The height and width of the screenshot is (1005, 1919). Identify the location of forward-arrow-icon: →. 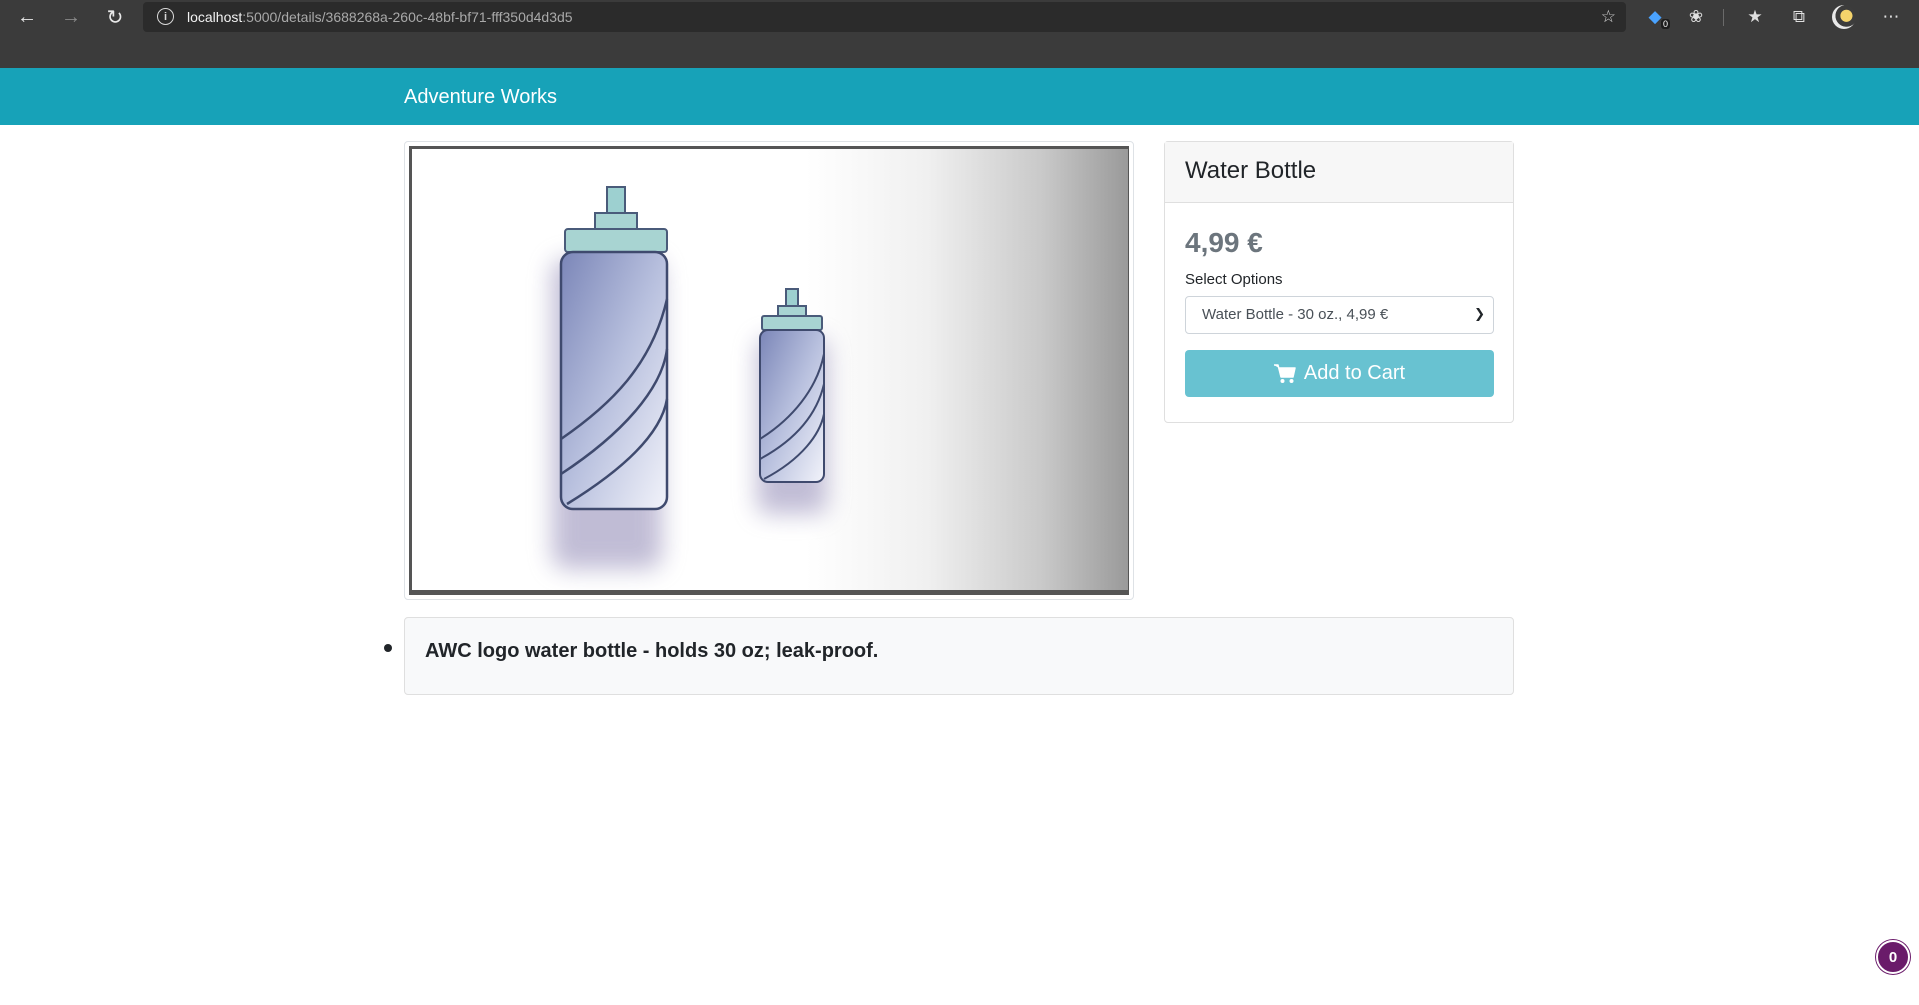
(71, 17).